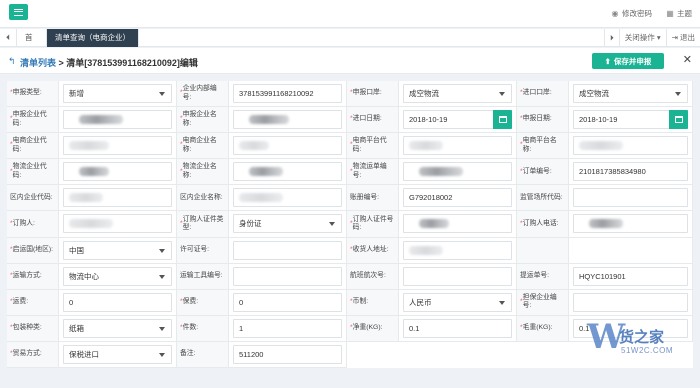  What do you see at coordinates (365, 197) in the screenshot?
I see `field-label-text: 账册编号:` at bounding box center [365, 197].